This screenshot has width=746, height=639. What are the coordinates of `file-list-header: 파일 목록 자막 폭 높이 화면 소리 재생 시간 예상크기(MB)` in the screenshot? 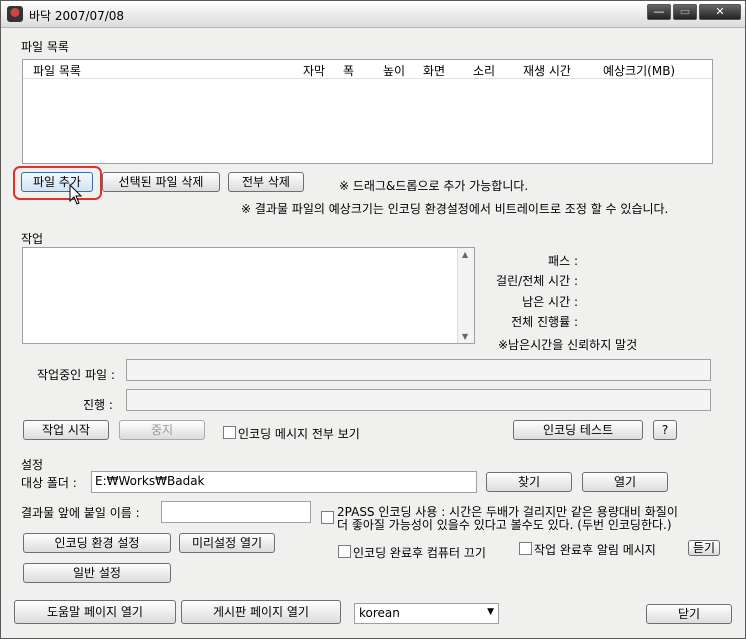 It's located at (367, 69).